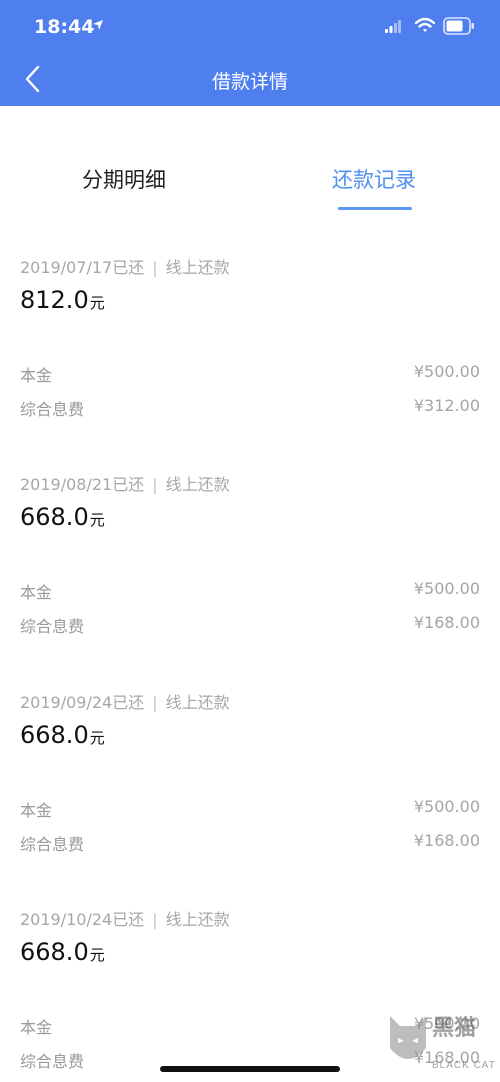 This screenshot has height=1082, width=500. I want to click on watermark-en: BLACK CAT, so click(464, 1065).